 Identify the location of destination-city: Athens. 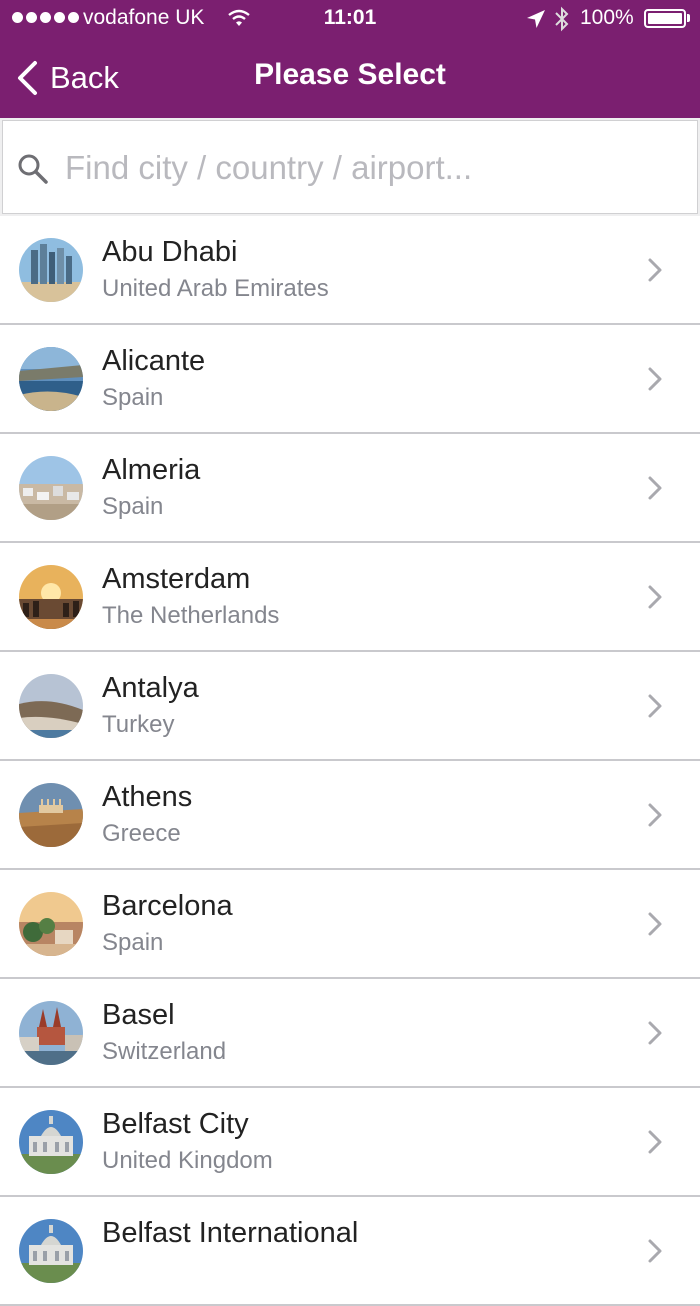
(147, 797).